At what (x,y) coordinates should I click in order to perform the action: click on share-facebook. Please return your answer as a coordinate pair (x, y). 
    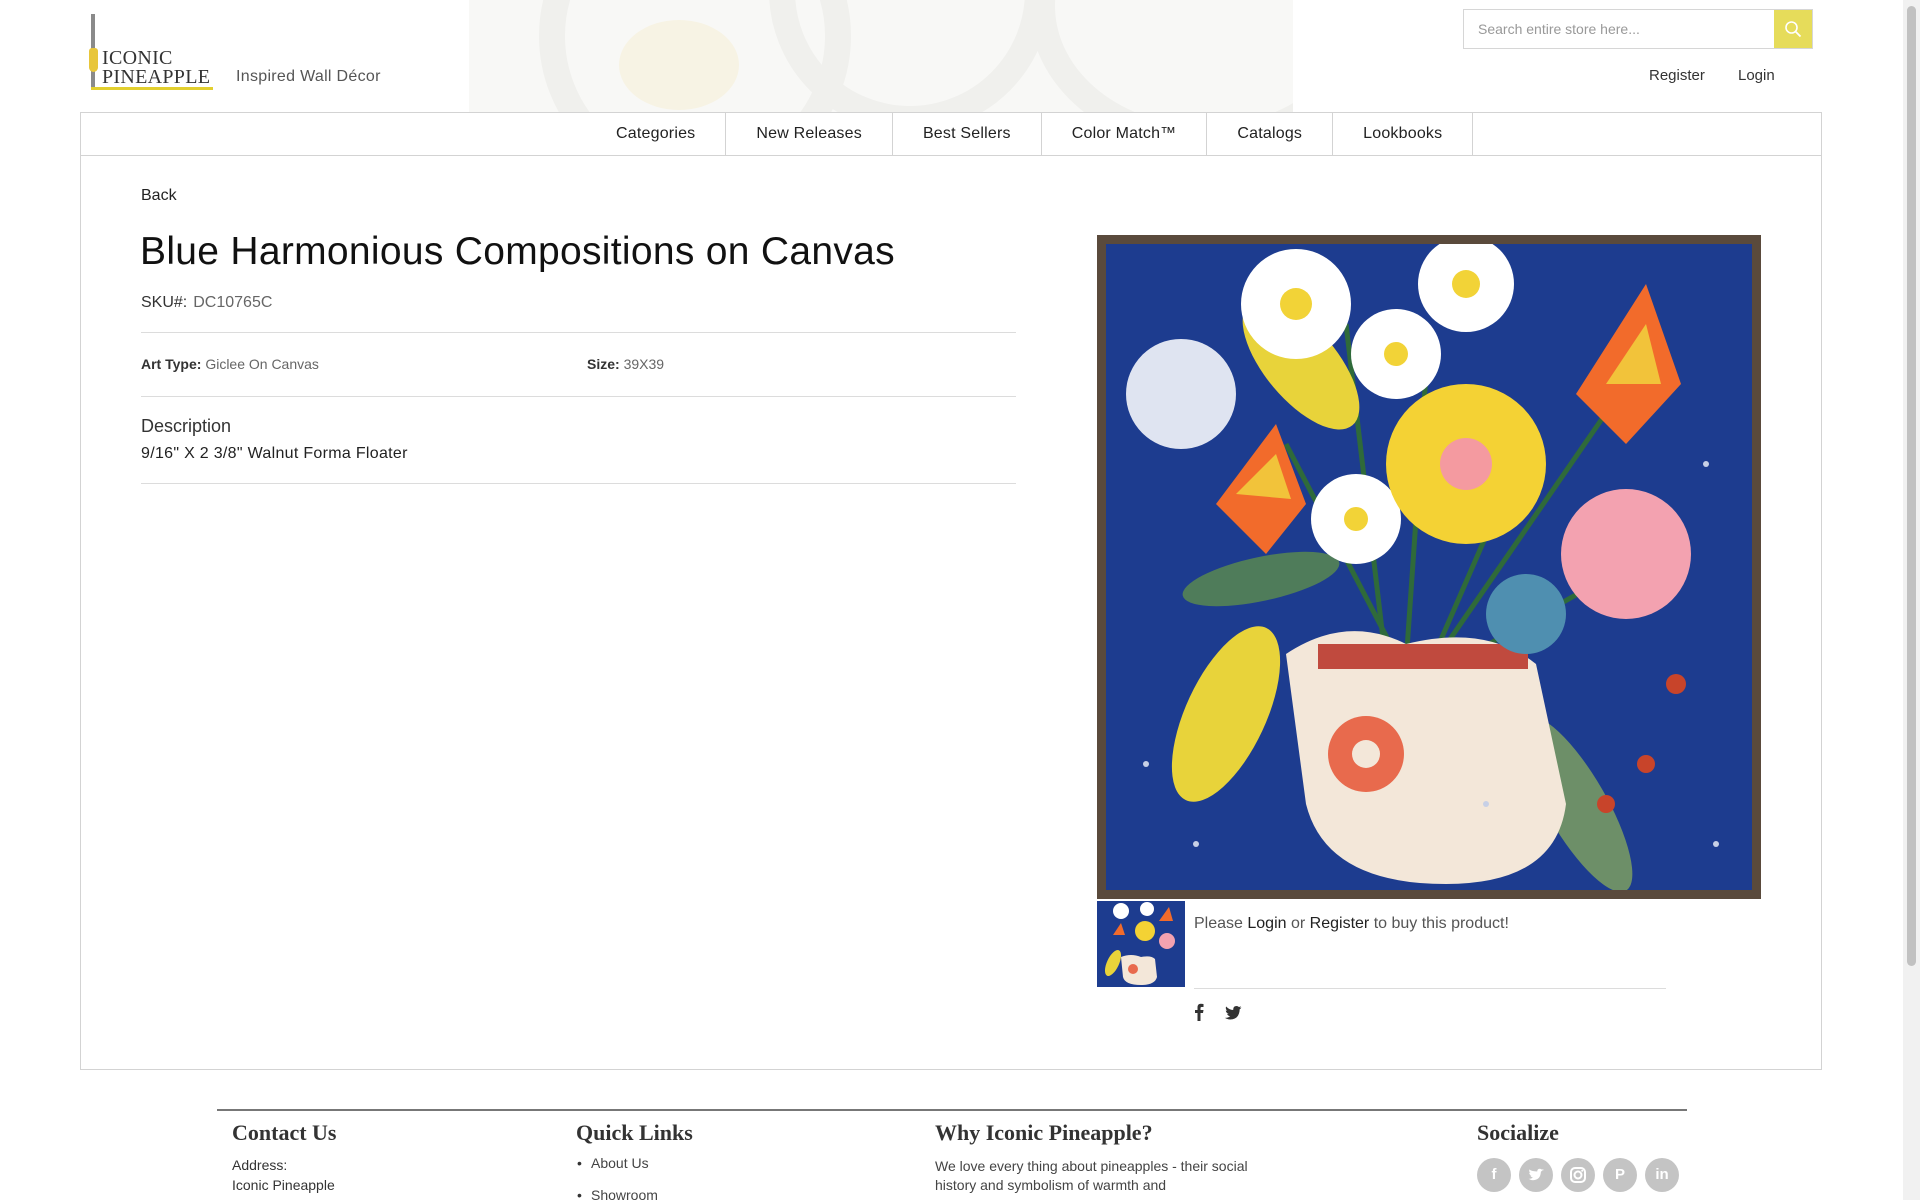
    Looking at the image, I should click on (1199, 1014).